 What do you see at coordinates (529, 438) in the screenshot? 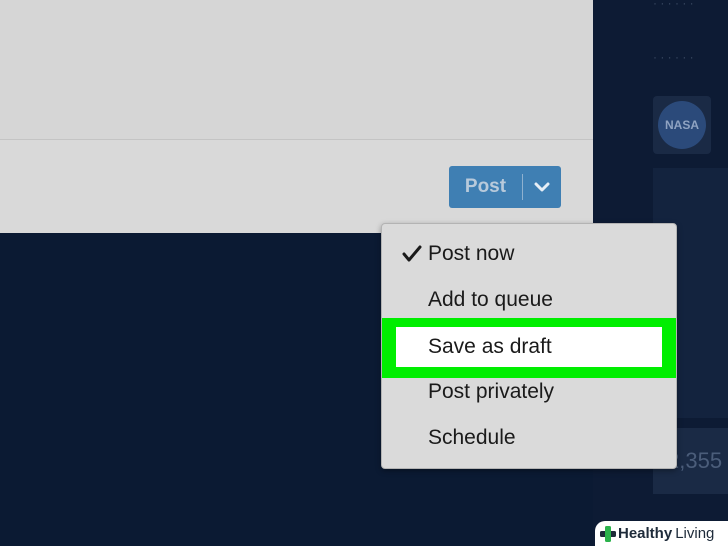
I see `menu-item-schedule: Schedule` at bounding box center [529, 438].